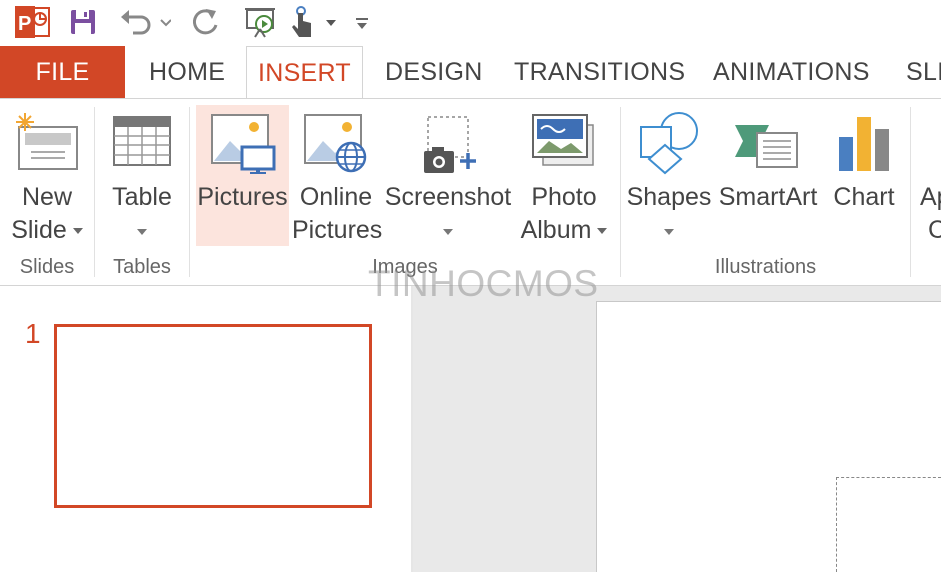 This screenshot has width=941, height=572. Describe the element at coordinates (243, 147) in the screenshot. I see `pictures-icon` at that location.